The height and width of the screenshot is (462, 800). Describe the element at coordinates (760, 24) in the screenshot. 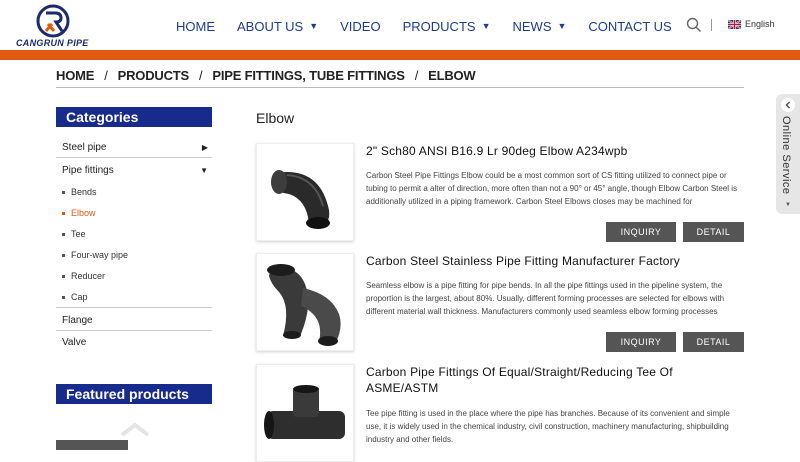

I see `language-label: English` at that location.